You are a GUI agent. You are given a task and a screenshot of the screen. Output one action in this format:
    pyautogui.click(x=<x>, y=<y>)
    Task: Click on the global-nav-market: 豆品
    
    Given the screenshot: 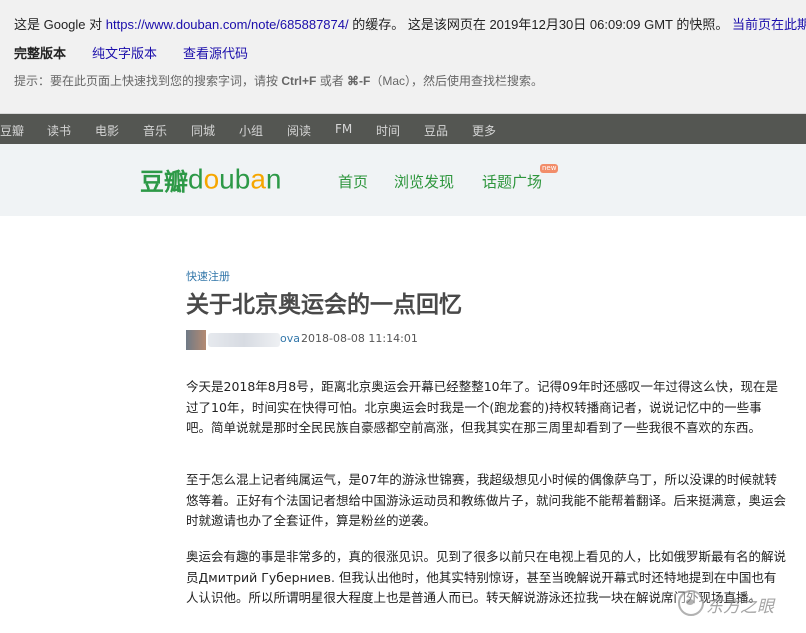 What is the action you would take?
    pyautogui.click(x=436, y=130)
    